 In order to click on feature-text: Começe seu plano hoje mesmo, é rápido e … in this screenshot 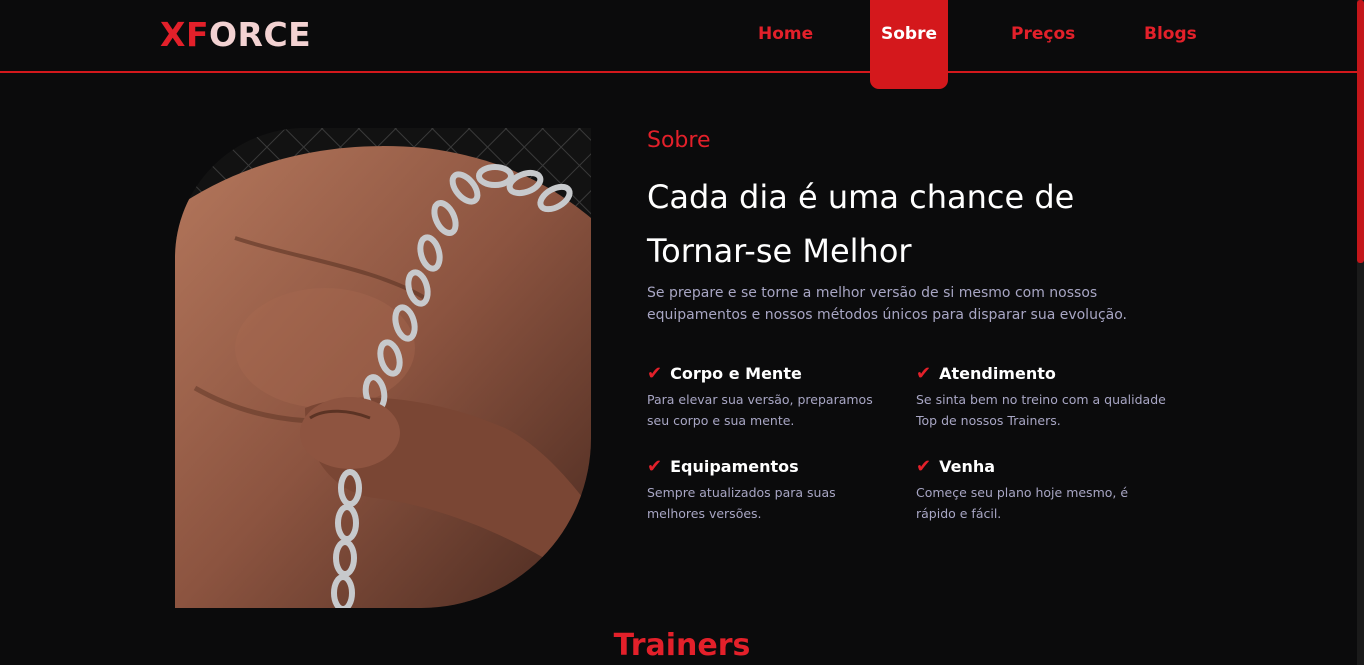, I will do `click(1022, 503)`.